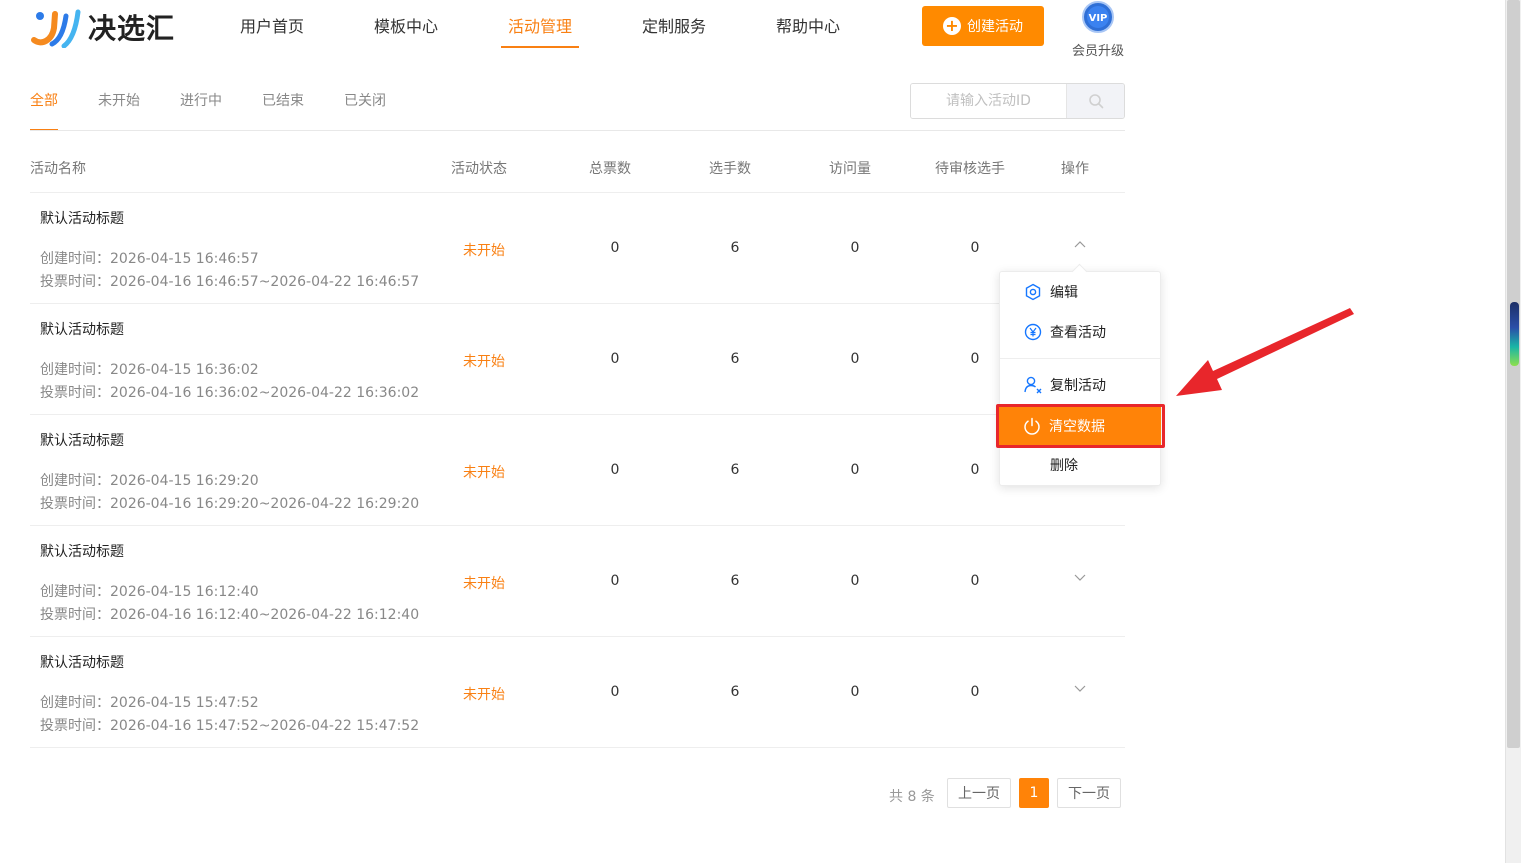 The width and height of the screenshot is (1521, 863). I want to click on col-header-actions: 操作, so click(1075, 169).